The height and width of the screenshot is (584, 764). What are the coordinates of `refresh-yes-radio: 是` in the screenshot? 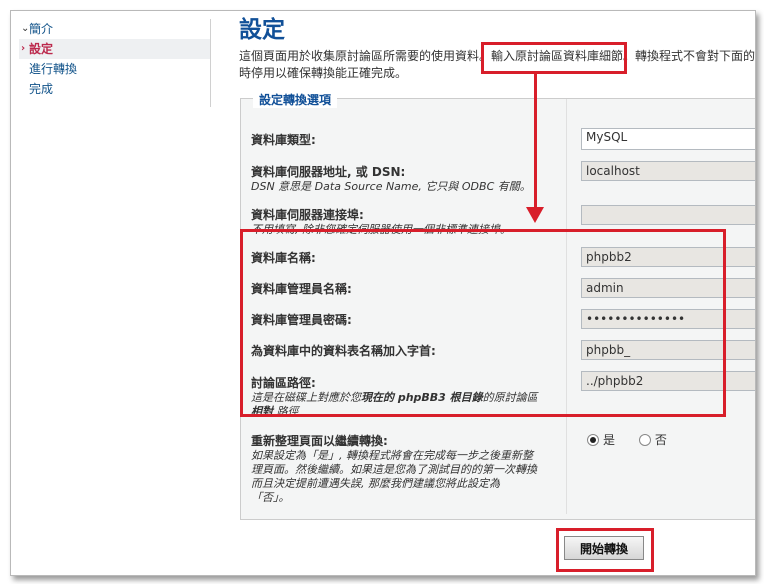 It's located at (601, 439).